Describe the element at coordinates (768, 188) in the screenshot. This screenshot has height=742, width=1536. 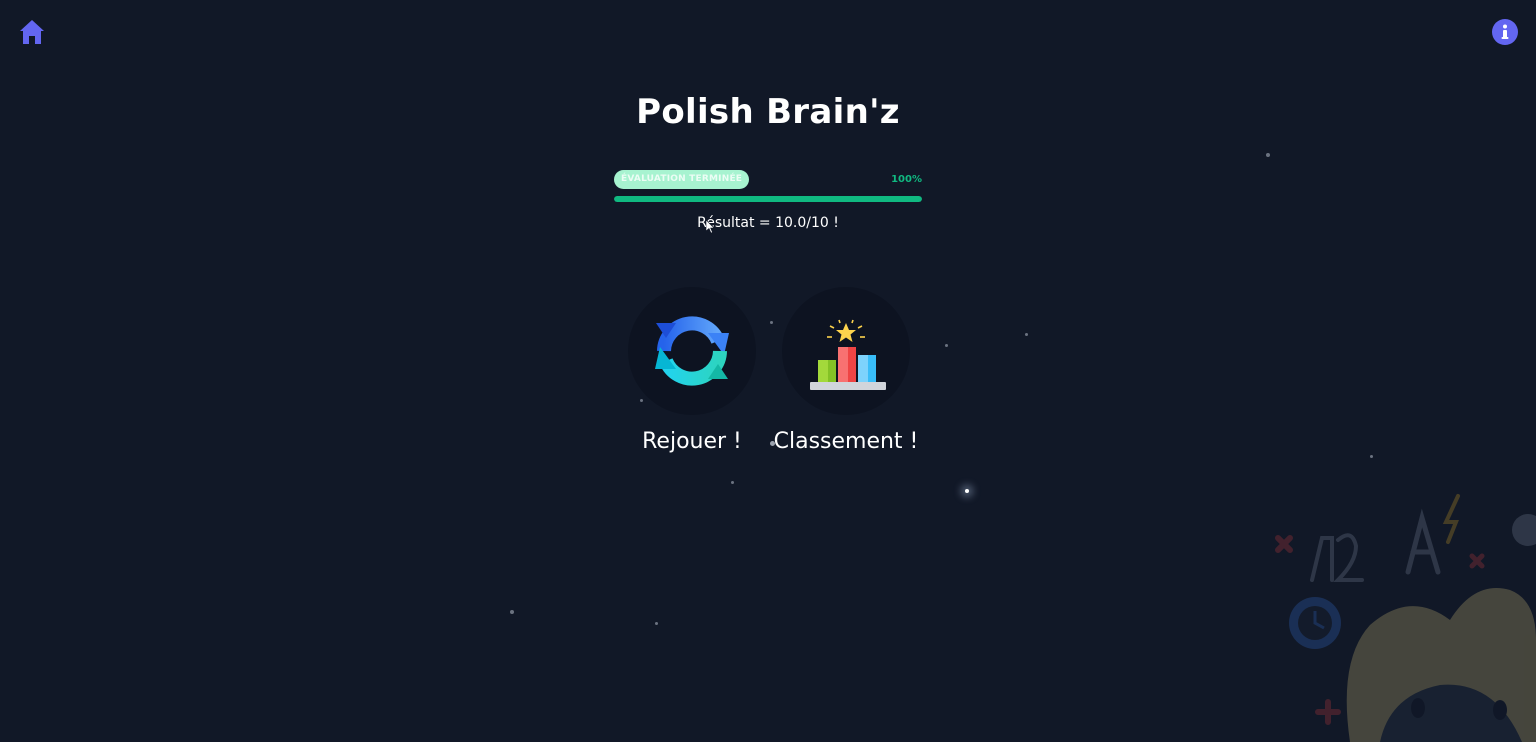
I see `progress-section: ÉVALUATION TERMINÉE 100%` at that location.